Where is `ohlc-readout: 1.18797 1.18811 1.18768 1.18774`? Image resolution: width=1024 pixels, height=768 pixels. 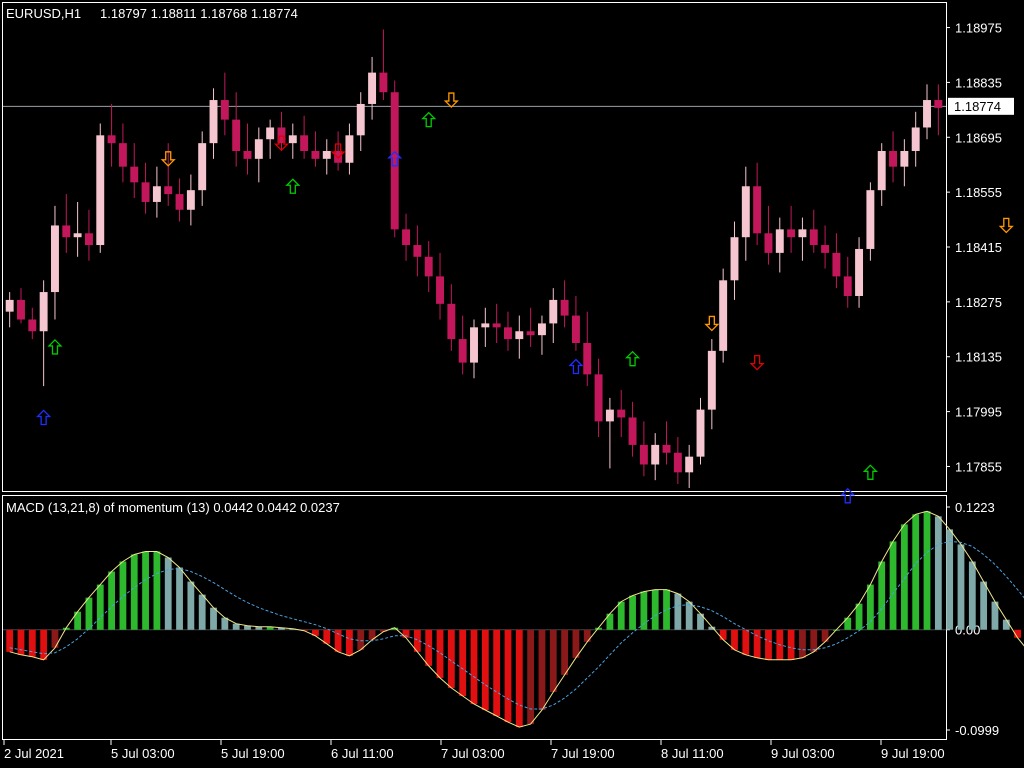 ohlc-readout: 1.18797 1.18811 1.18768 1.18774 is located at coordinates (199, 13).